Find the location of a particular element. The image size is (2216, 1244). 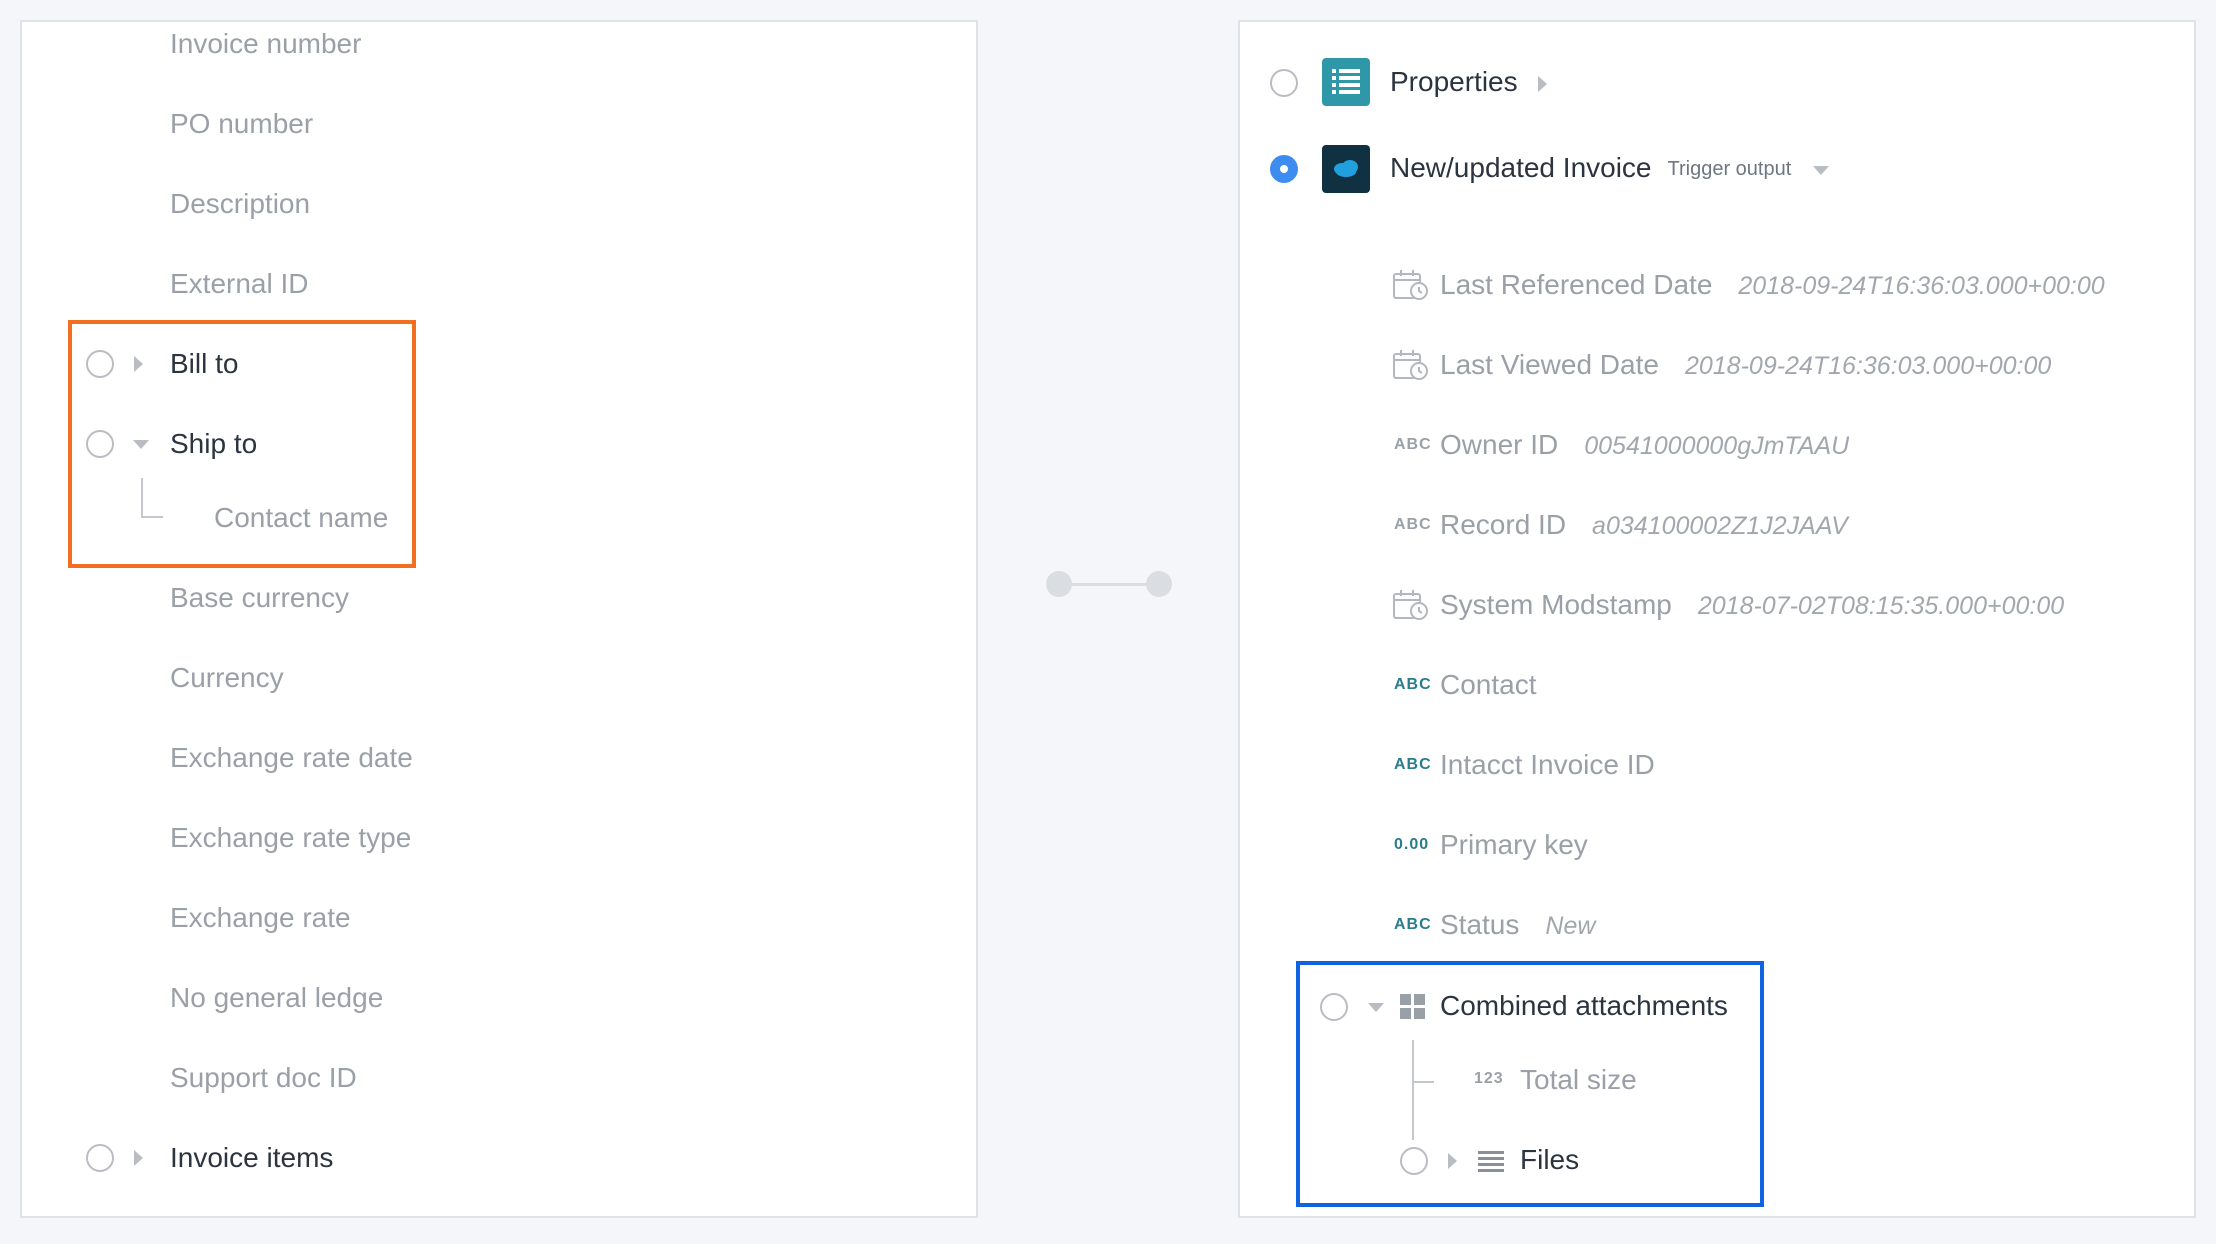

attachments-title: Combined attachments is located at coordinates (1584, 1006).